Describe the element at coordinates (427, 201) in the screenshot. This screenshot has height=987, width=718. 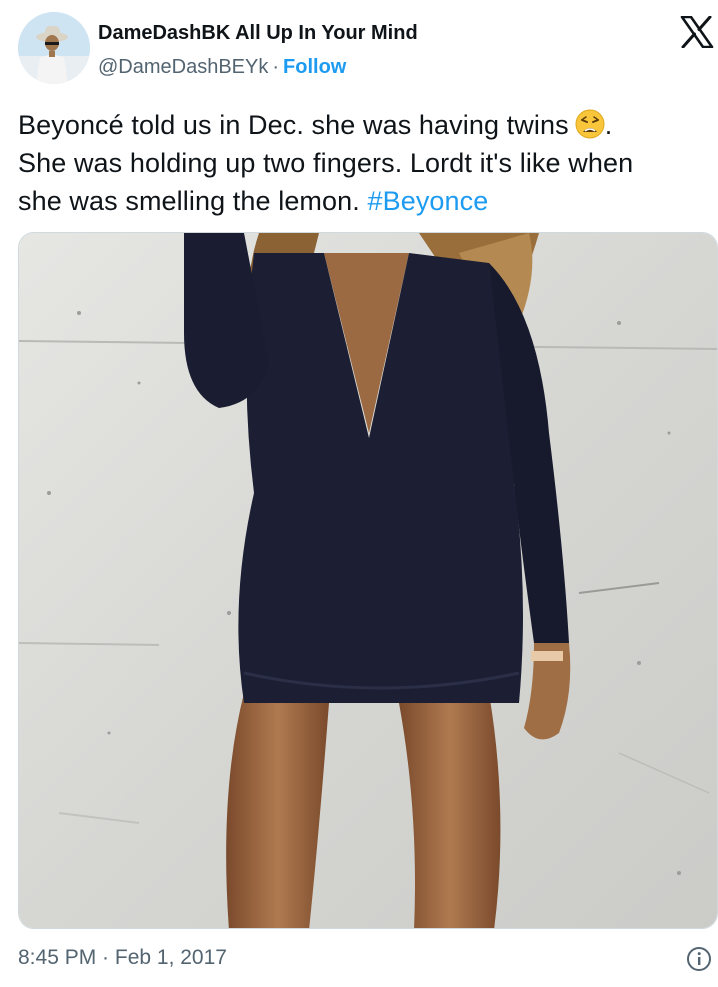
I see `hashtag-link: #Beyonce` at that location.